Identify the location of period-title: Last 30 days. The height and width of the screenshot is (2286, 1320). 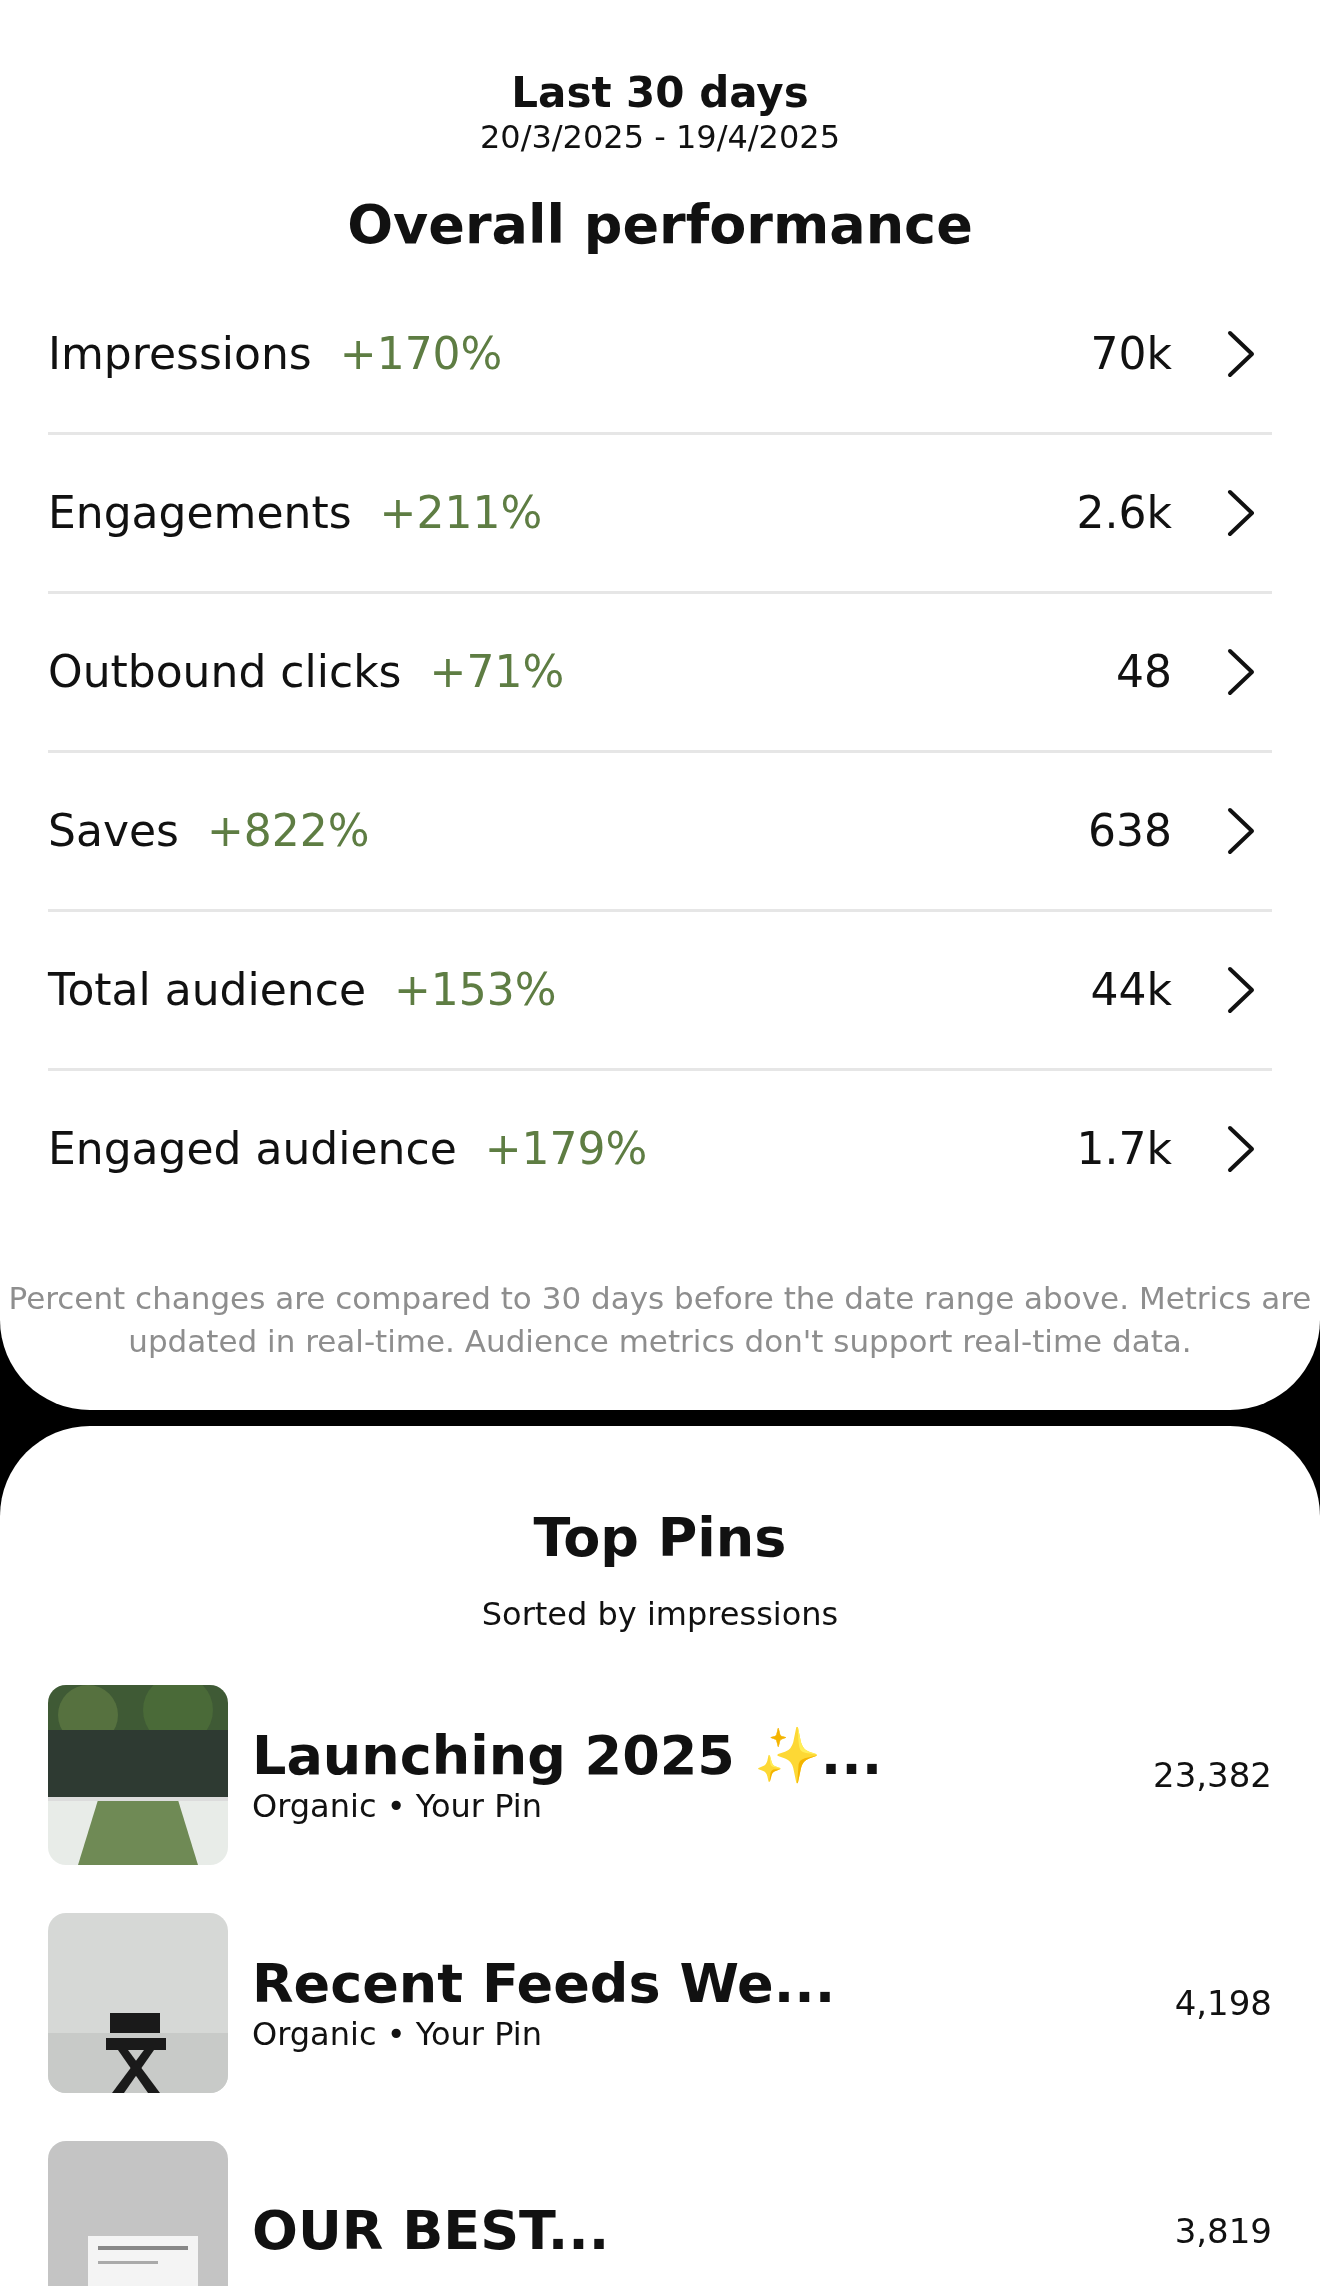
(660, 93).